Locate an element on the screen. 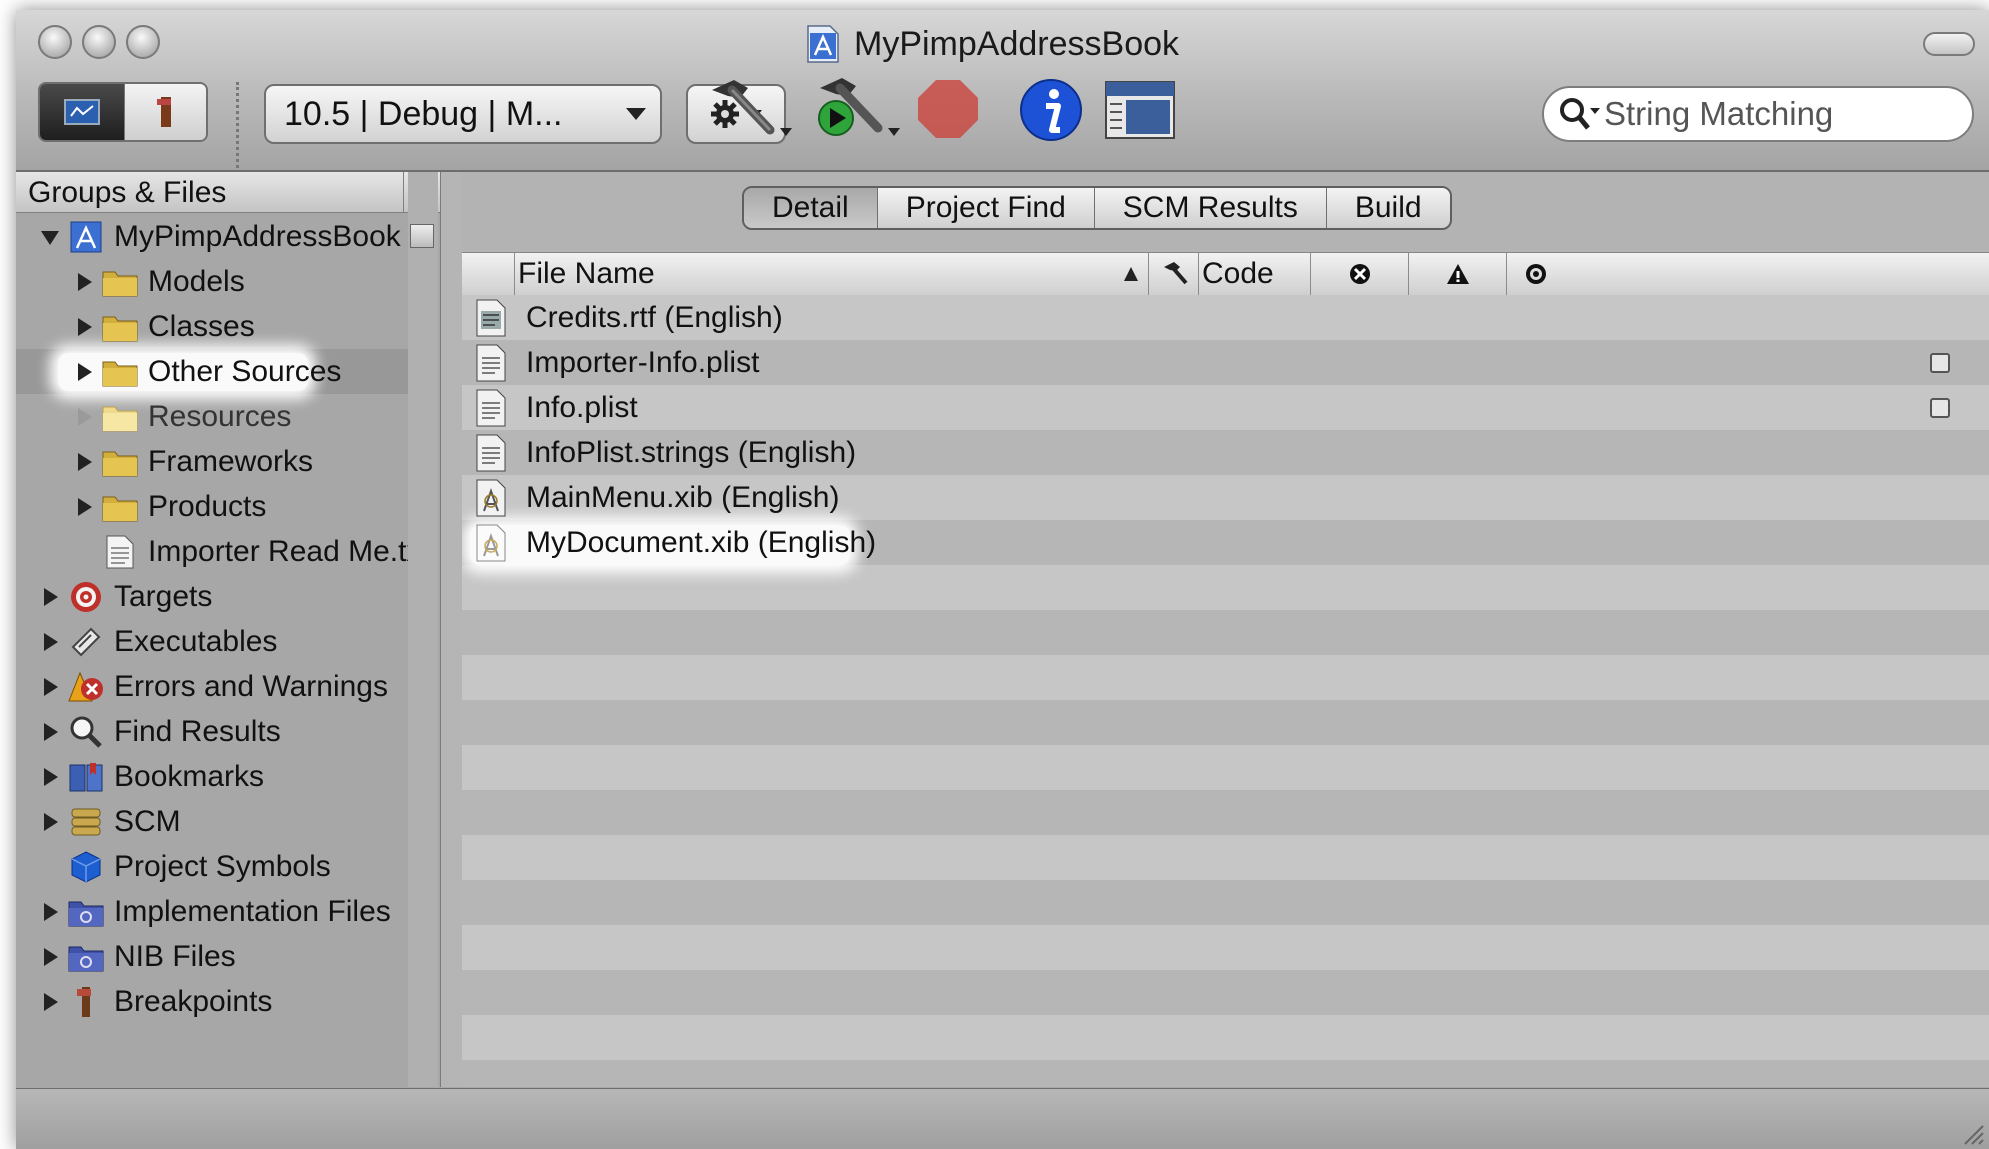 This screenshot has height=1149, width=1989. minimize-window-button is located at coordinates (99, 42).